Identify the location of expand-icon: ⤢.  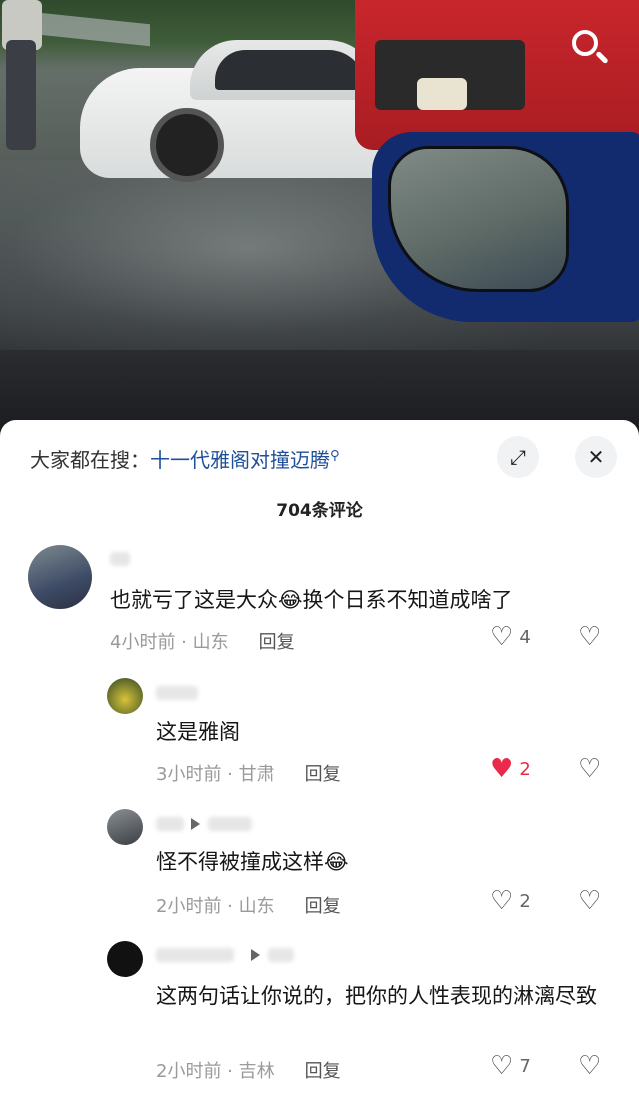
(518, 457).